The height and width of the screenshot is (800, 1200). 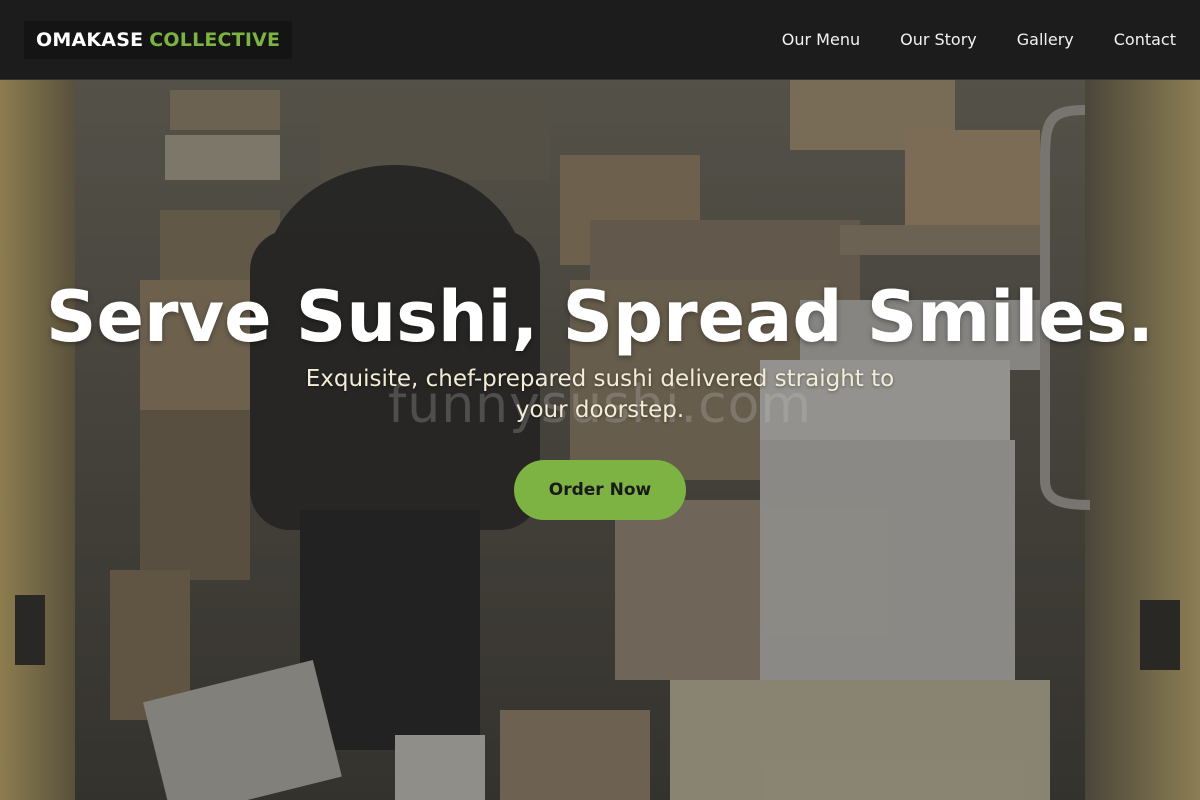 I want to click on brand-name-accent: COLLECTIVE, so click(x=215, y=39).